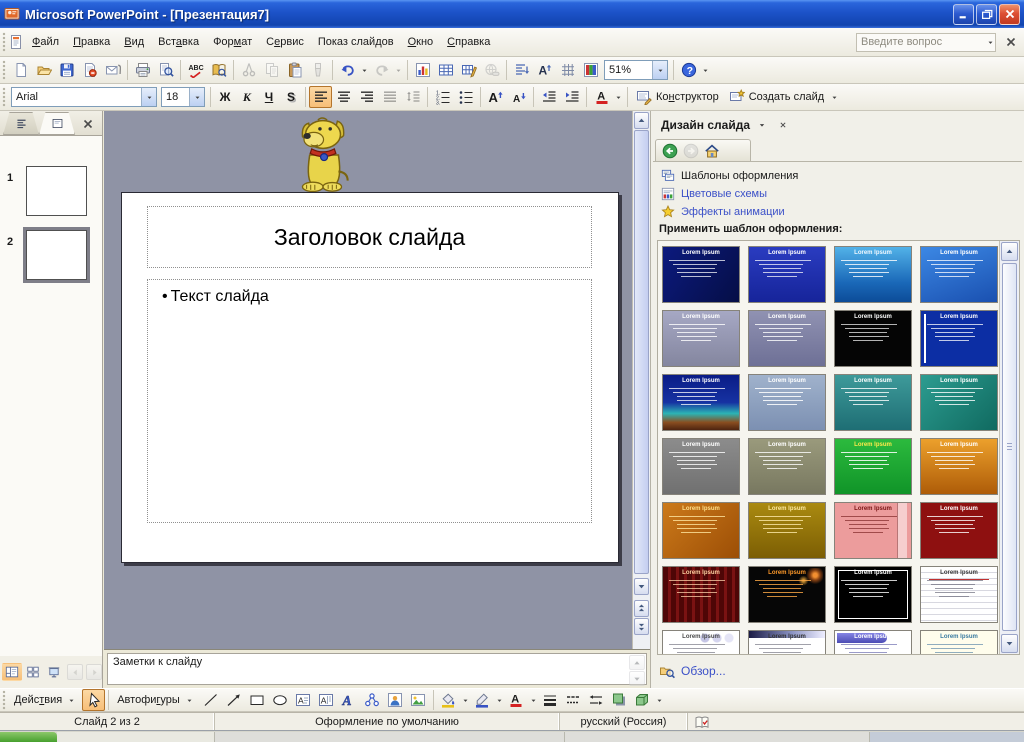  Describe the element at coordinates (495, 97) in the screenshot. I see `increase-font-button: A` at that location.